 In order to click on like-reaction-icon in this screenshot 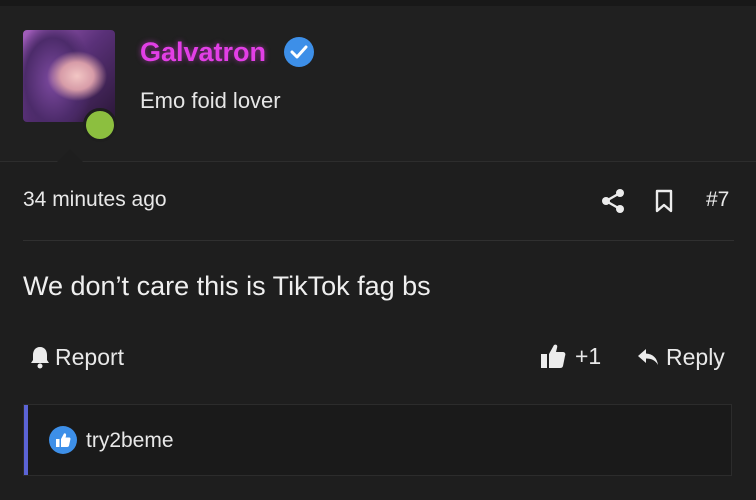, I will do `click(63, 440)`.